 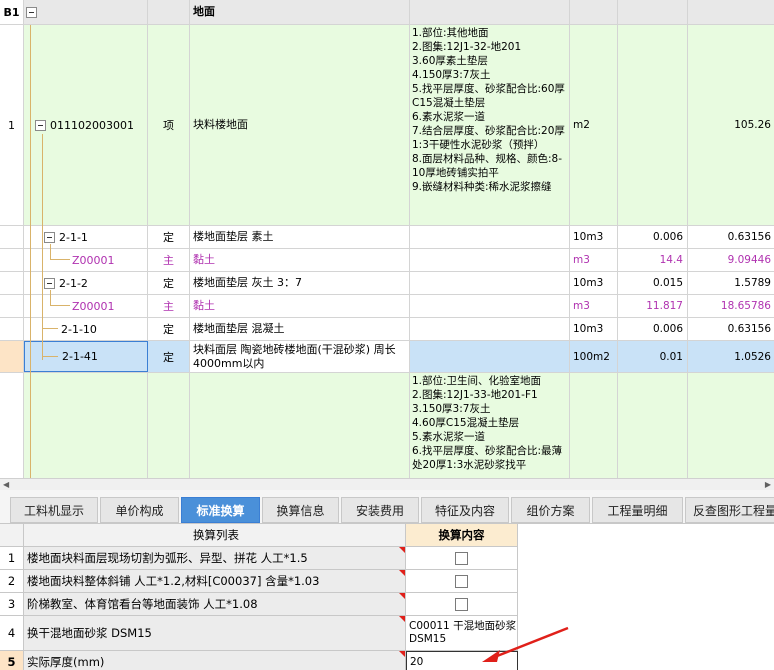 What do you see at coordinates (594, 425) in the screenshot?
I see `item-unit` at bounding box center [594, 425].